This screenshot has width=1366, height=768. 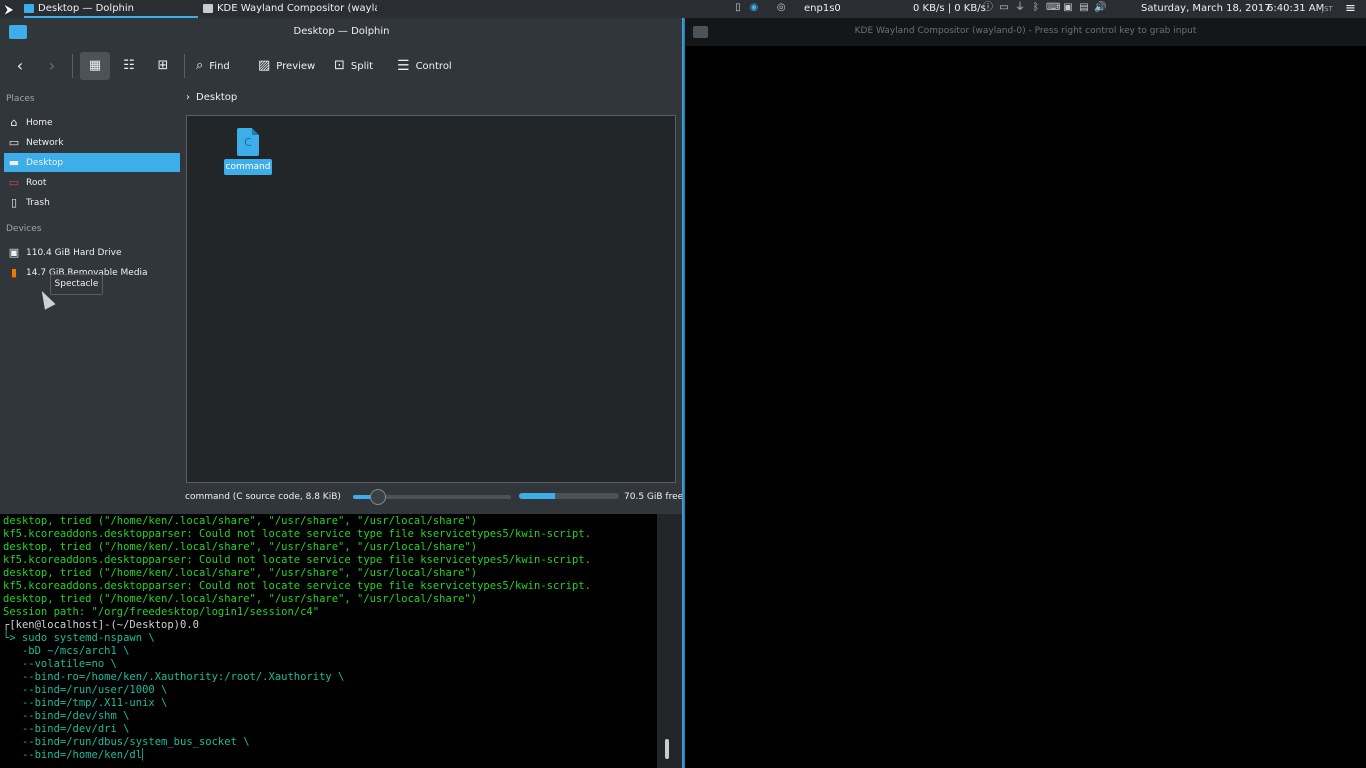 What do you see at coordinates (9, 9) in the screenshot?
I see `application-launcher-icon: ⮞` at bounding box center [9, 9].